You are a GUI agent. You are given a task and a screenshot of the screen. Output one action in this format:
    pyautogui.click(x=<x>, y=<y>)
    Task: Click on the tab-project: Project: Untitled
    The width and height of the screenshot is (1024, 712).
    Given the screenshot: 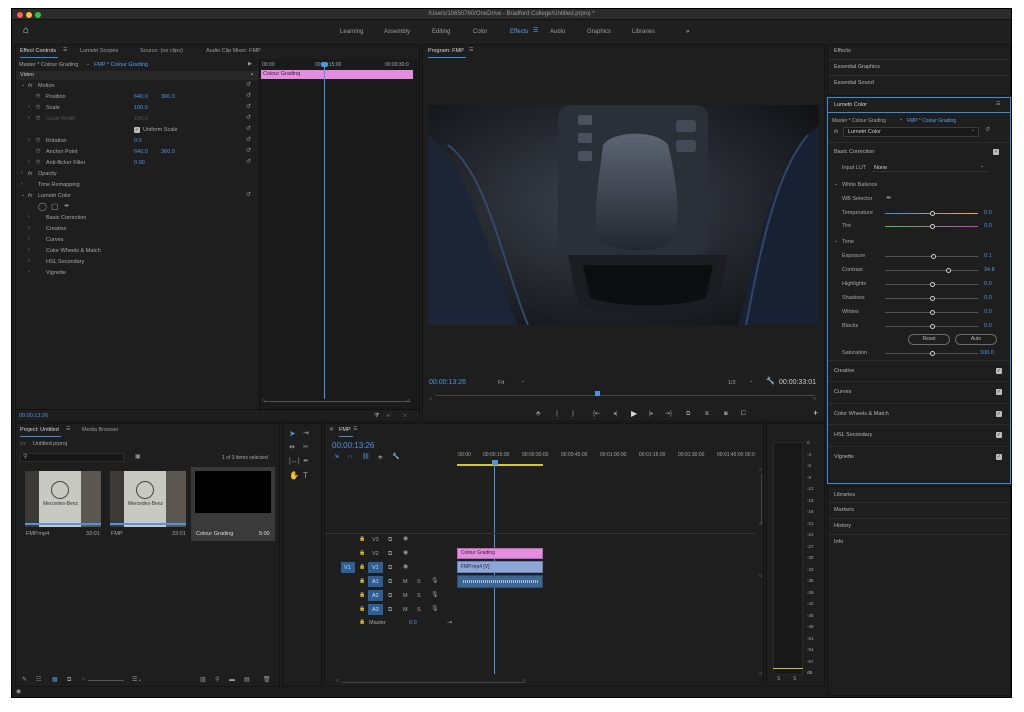 What is the action you would take?
    pyautogui.click(x=40, y=432)
    